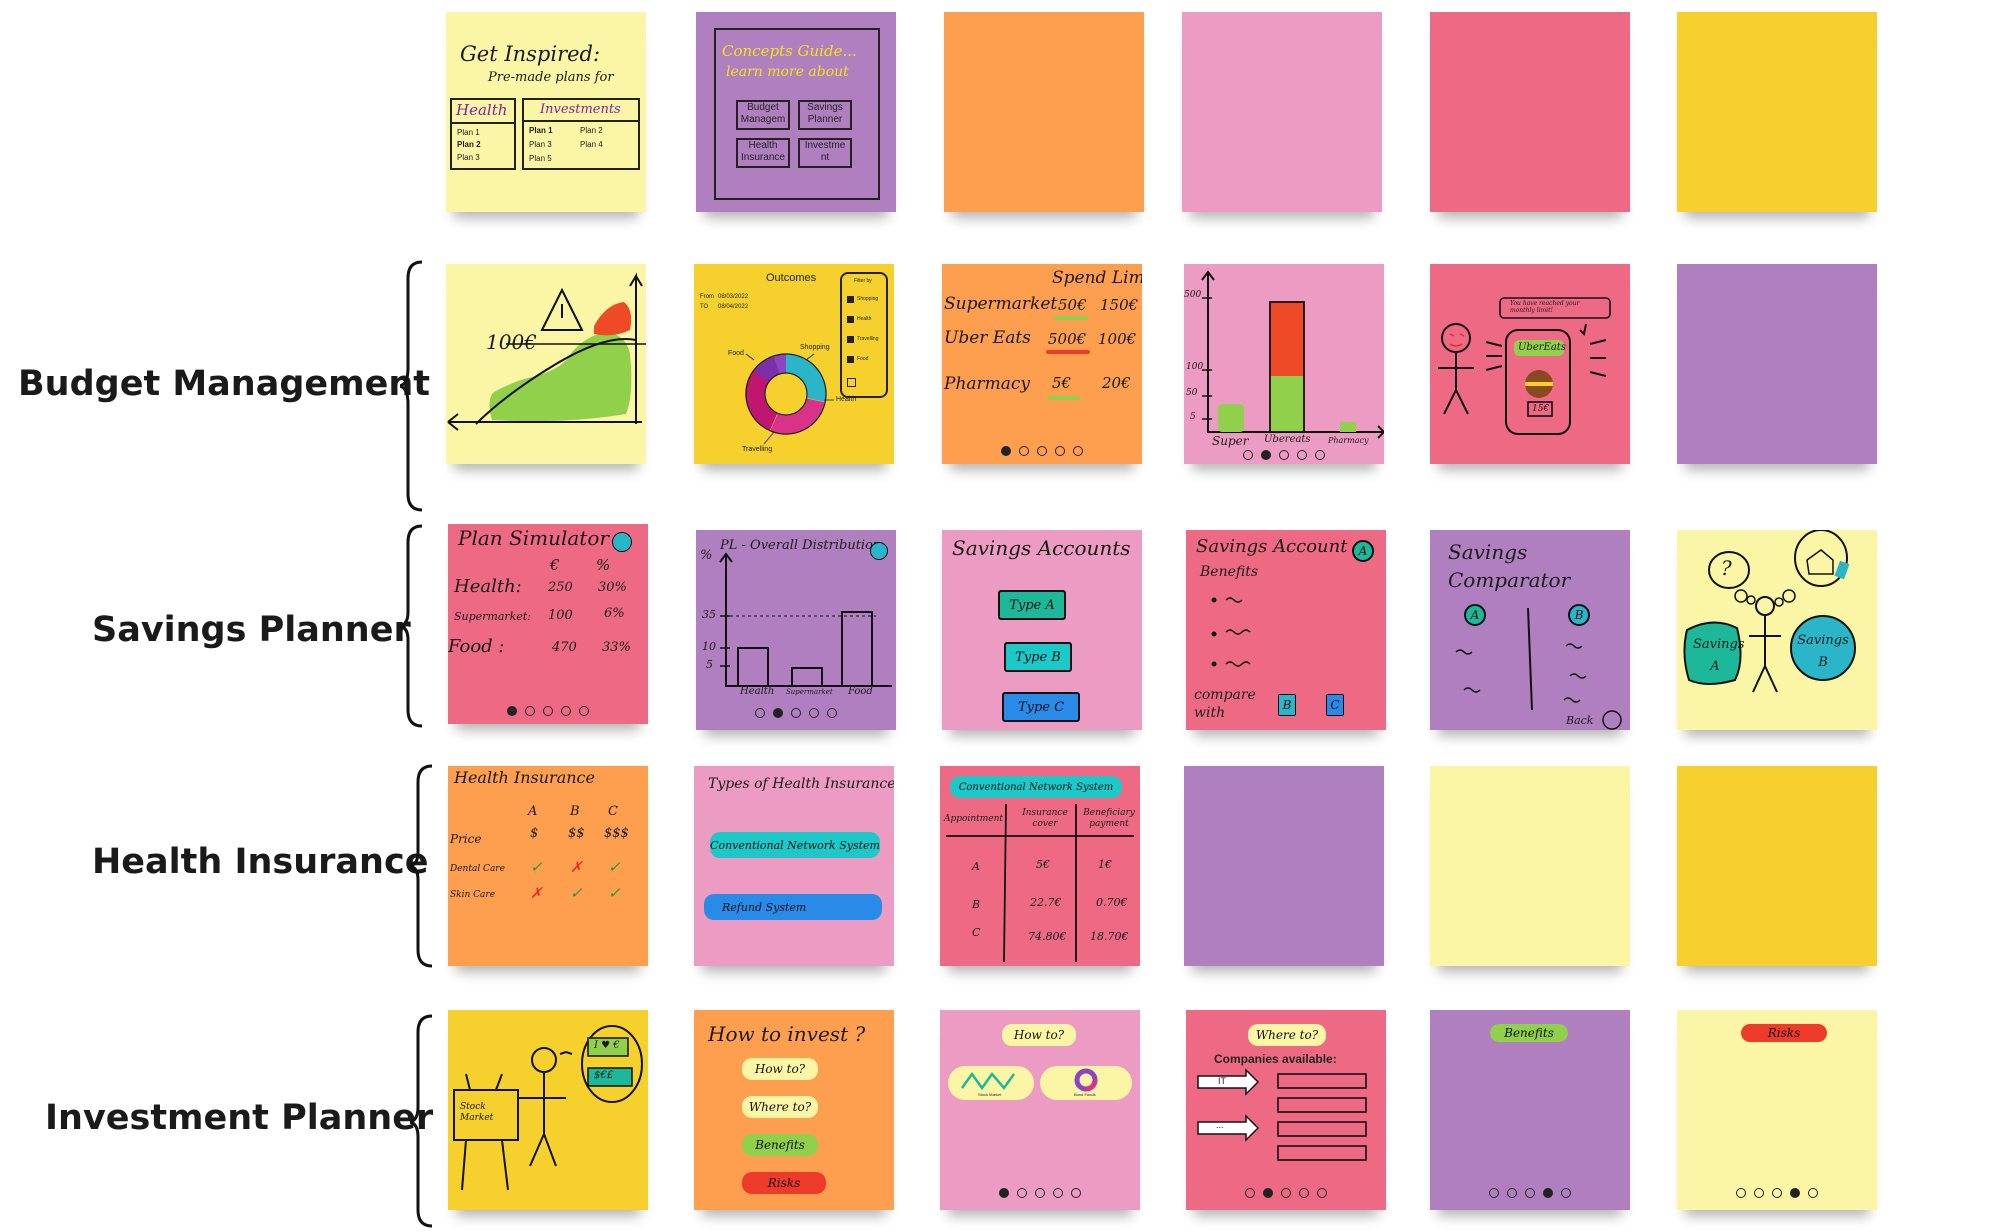 Image resolution: width=2010 pixels, height=1232 pixels. What do you see at coordinates (548, 1110) in the screenshot?
I see `note-stock-market-man: Stock Market I ♥ € $€£` at bounding box center [548, 1110].